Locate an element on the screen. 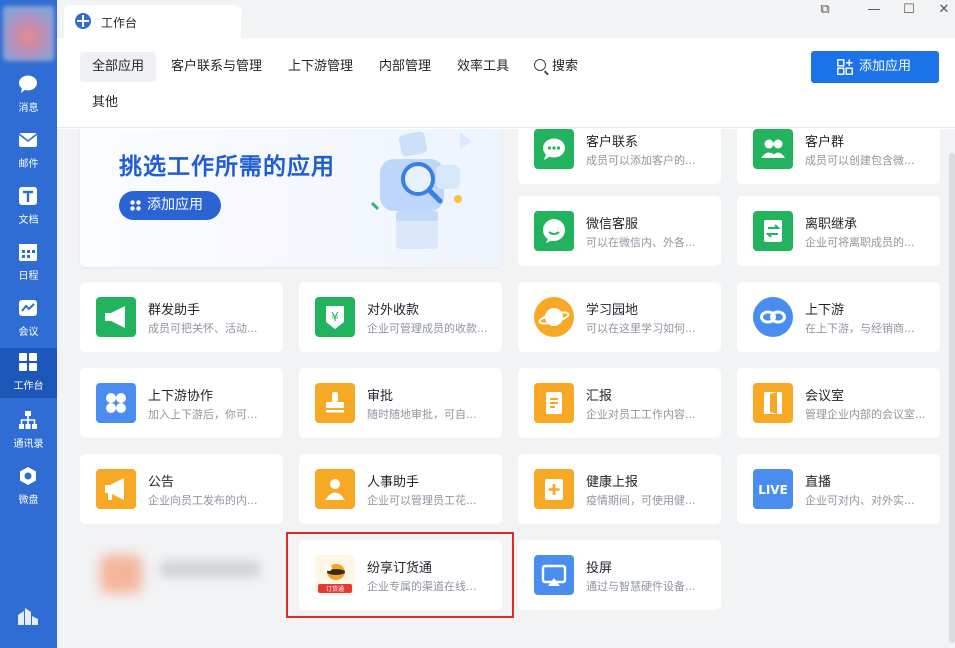 The image size is (955, 648). org-chart-icon is located at coordinates (28, 420).